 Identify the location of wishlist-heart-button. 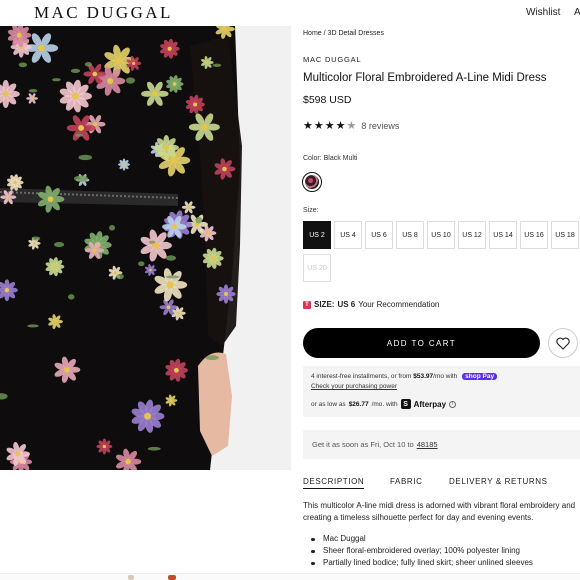
(563, 343).